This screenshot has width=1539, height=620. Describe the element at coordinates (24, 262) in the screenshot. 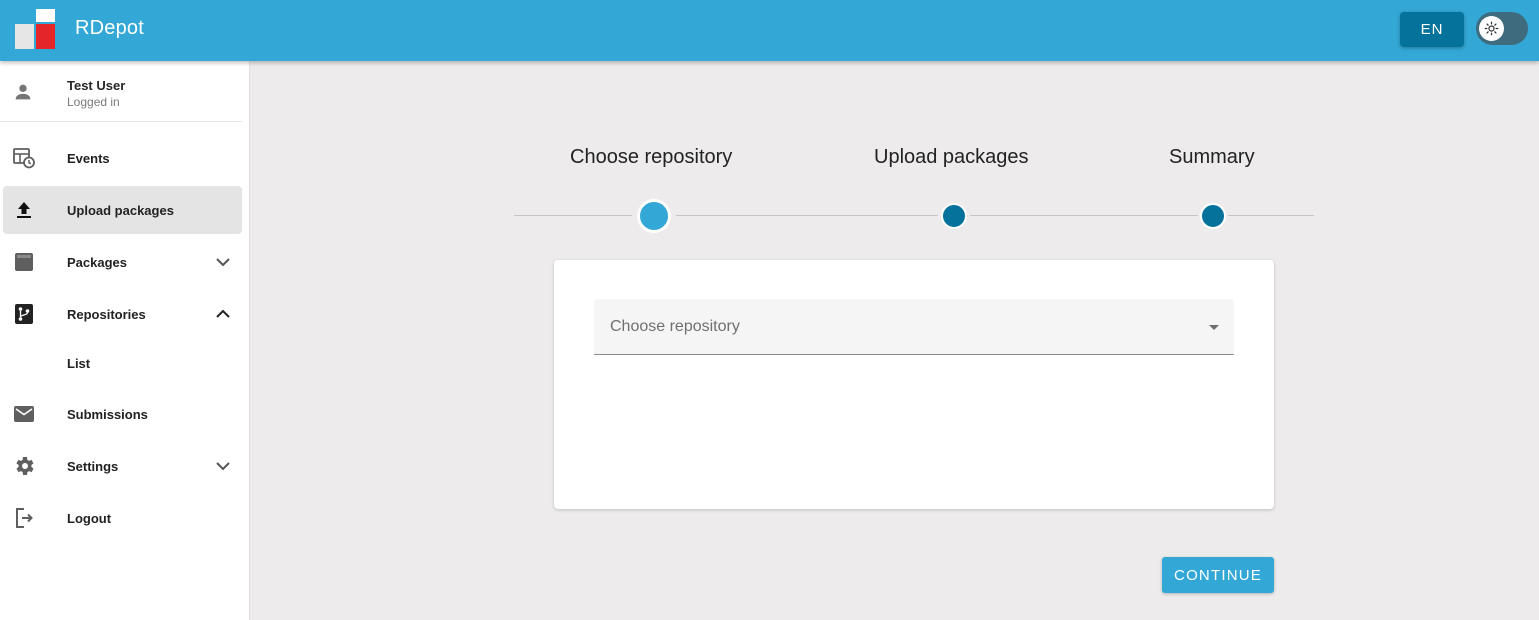

I see `package-icon` at that location.